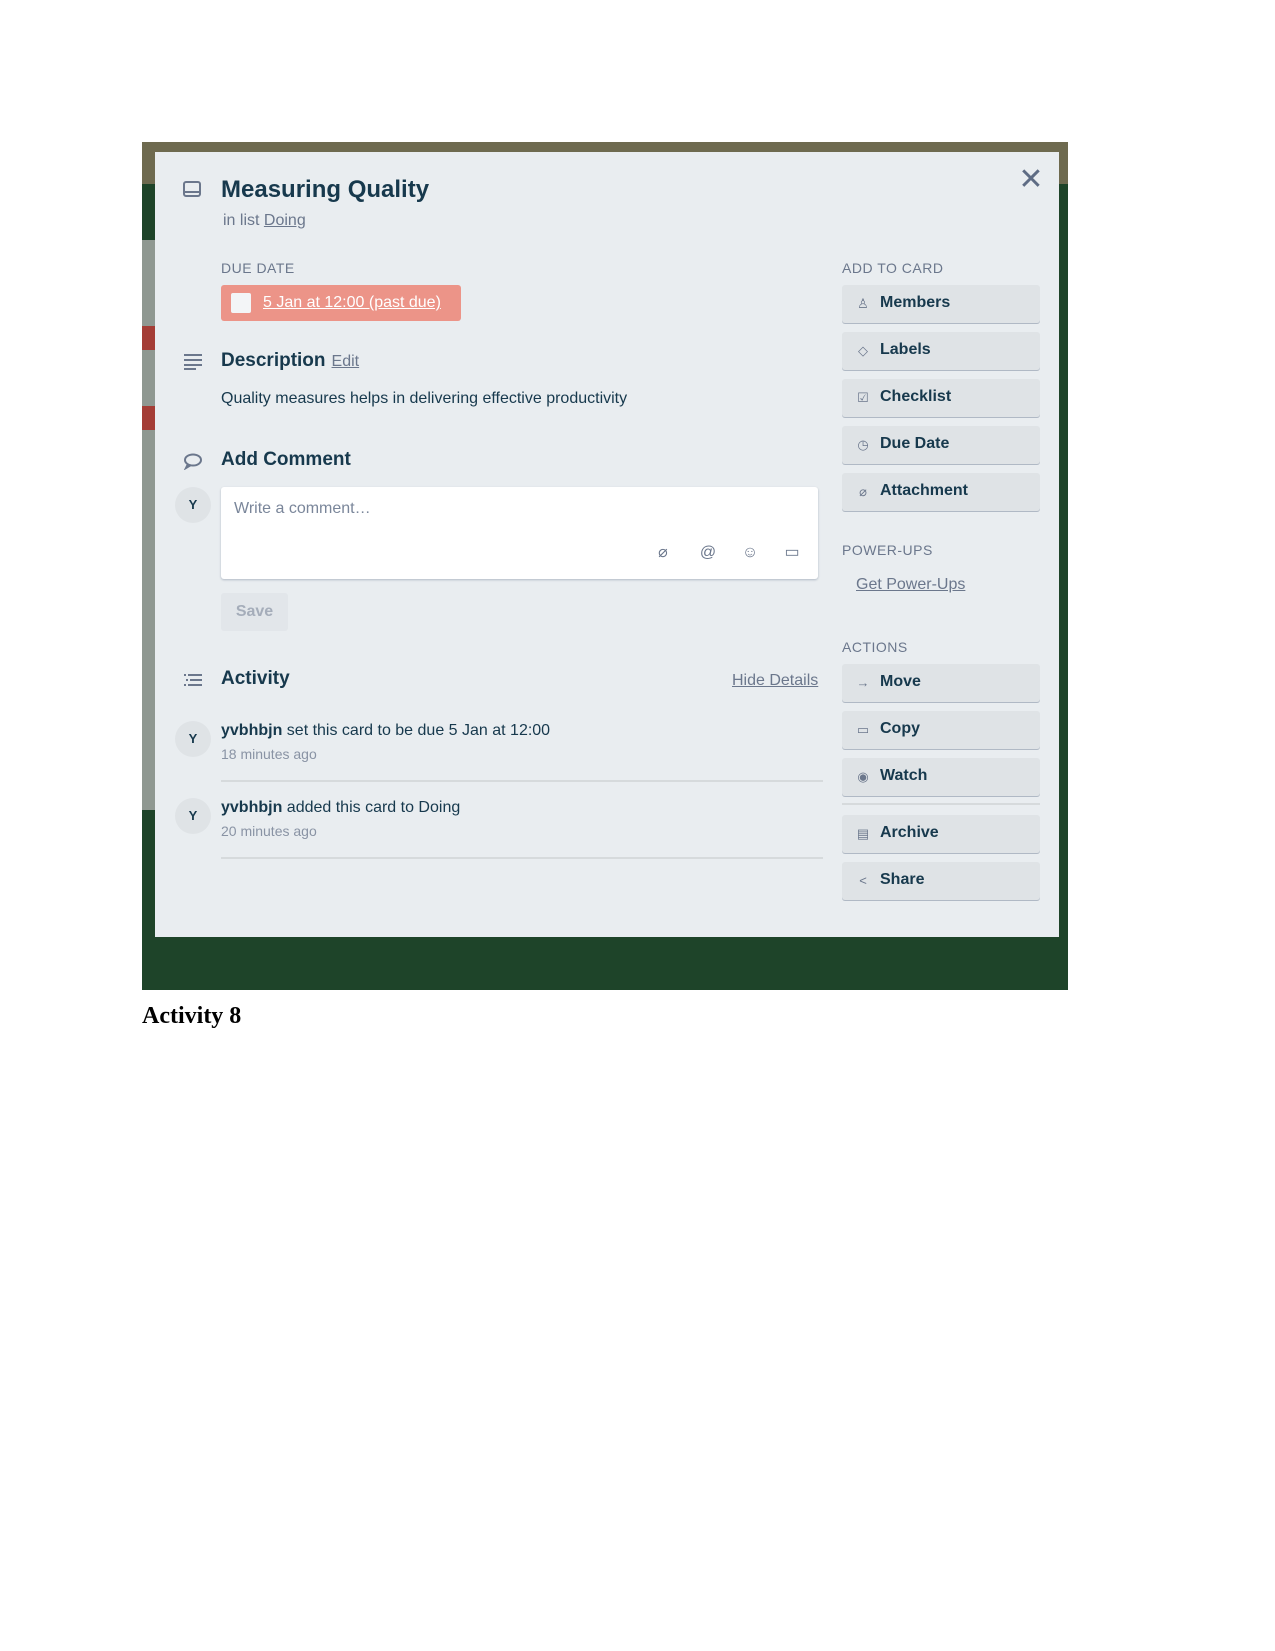  I want to click on list-link: Doing, so click(285, 220).